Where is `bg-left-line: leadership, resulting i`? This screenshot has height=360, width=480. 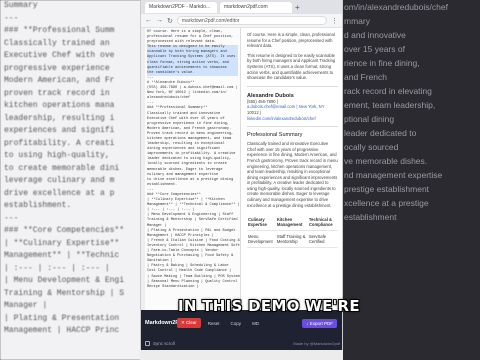
bg-left-line: leadership, resulting i is located at coordinates (59, 118).